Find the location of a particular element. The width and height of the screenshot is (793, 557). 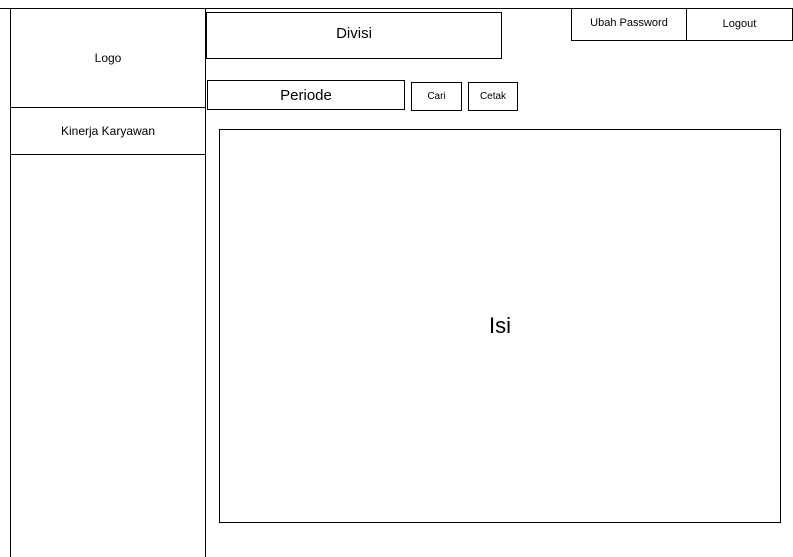

change-password-label: Ubah Password is located at coordinates (629, 23).